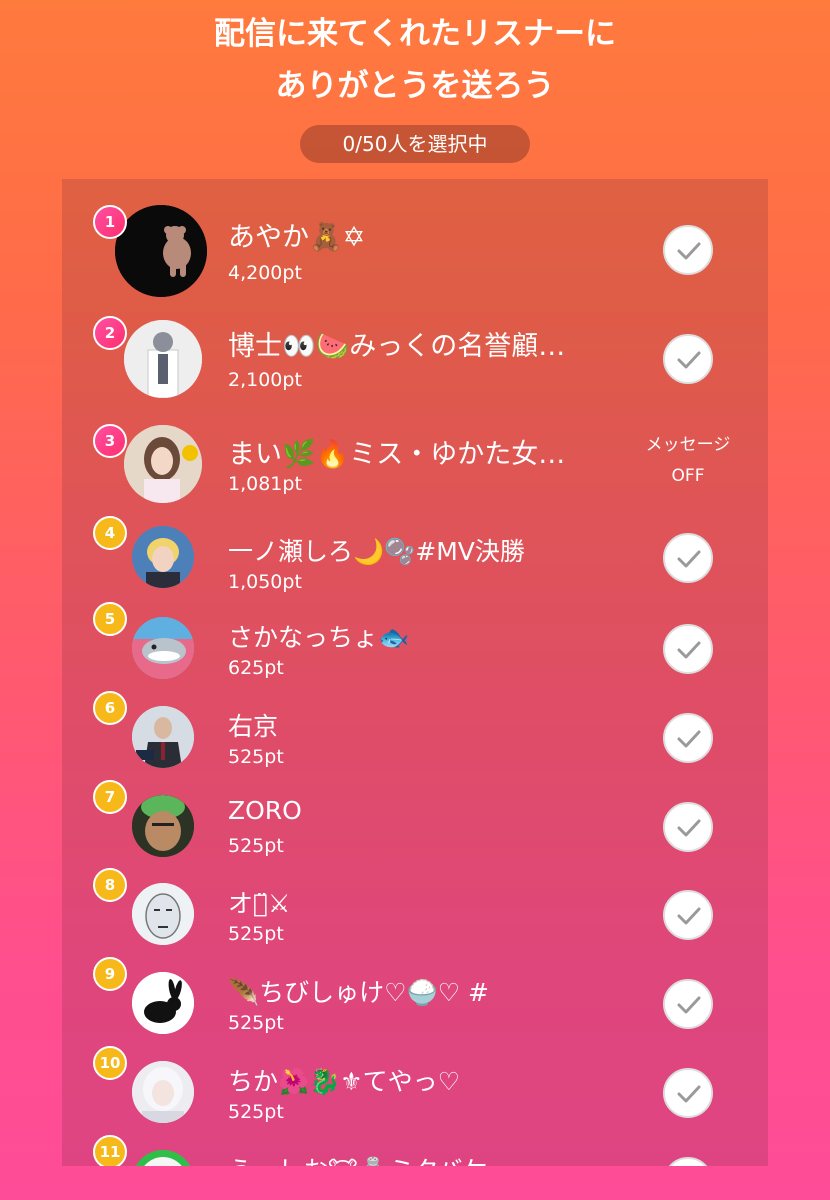 This screenshot has height=1200, width=830. I want to click on list-item: 6 右京 525pt, so click(415, 736).